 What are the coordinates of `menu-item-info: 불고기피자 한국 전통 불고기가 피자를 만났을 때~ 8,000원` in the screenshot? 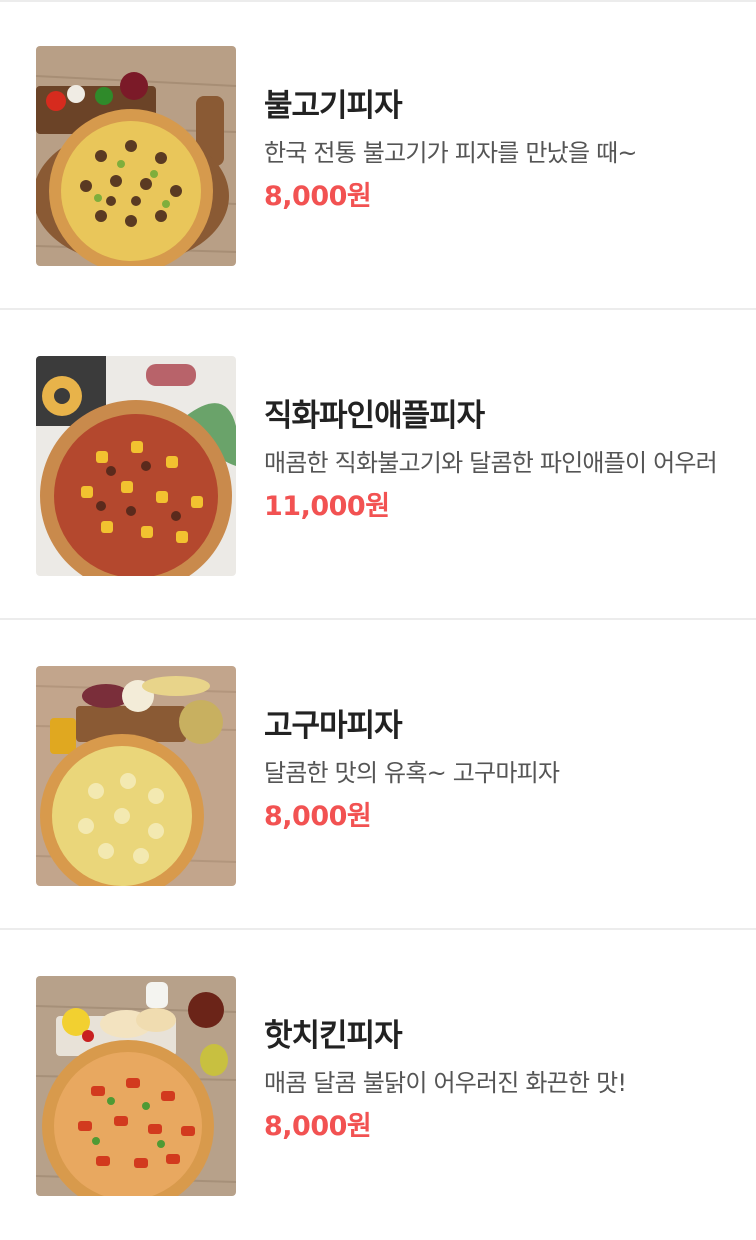 It's located at (510, 150).